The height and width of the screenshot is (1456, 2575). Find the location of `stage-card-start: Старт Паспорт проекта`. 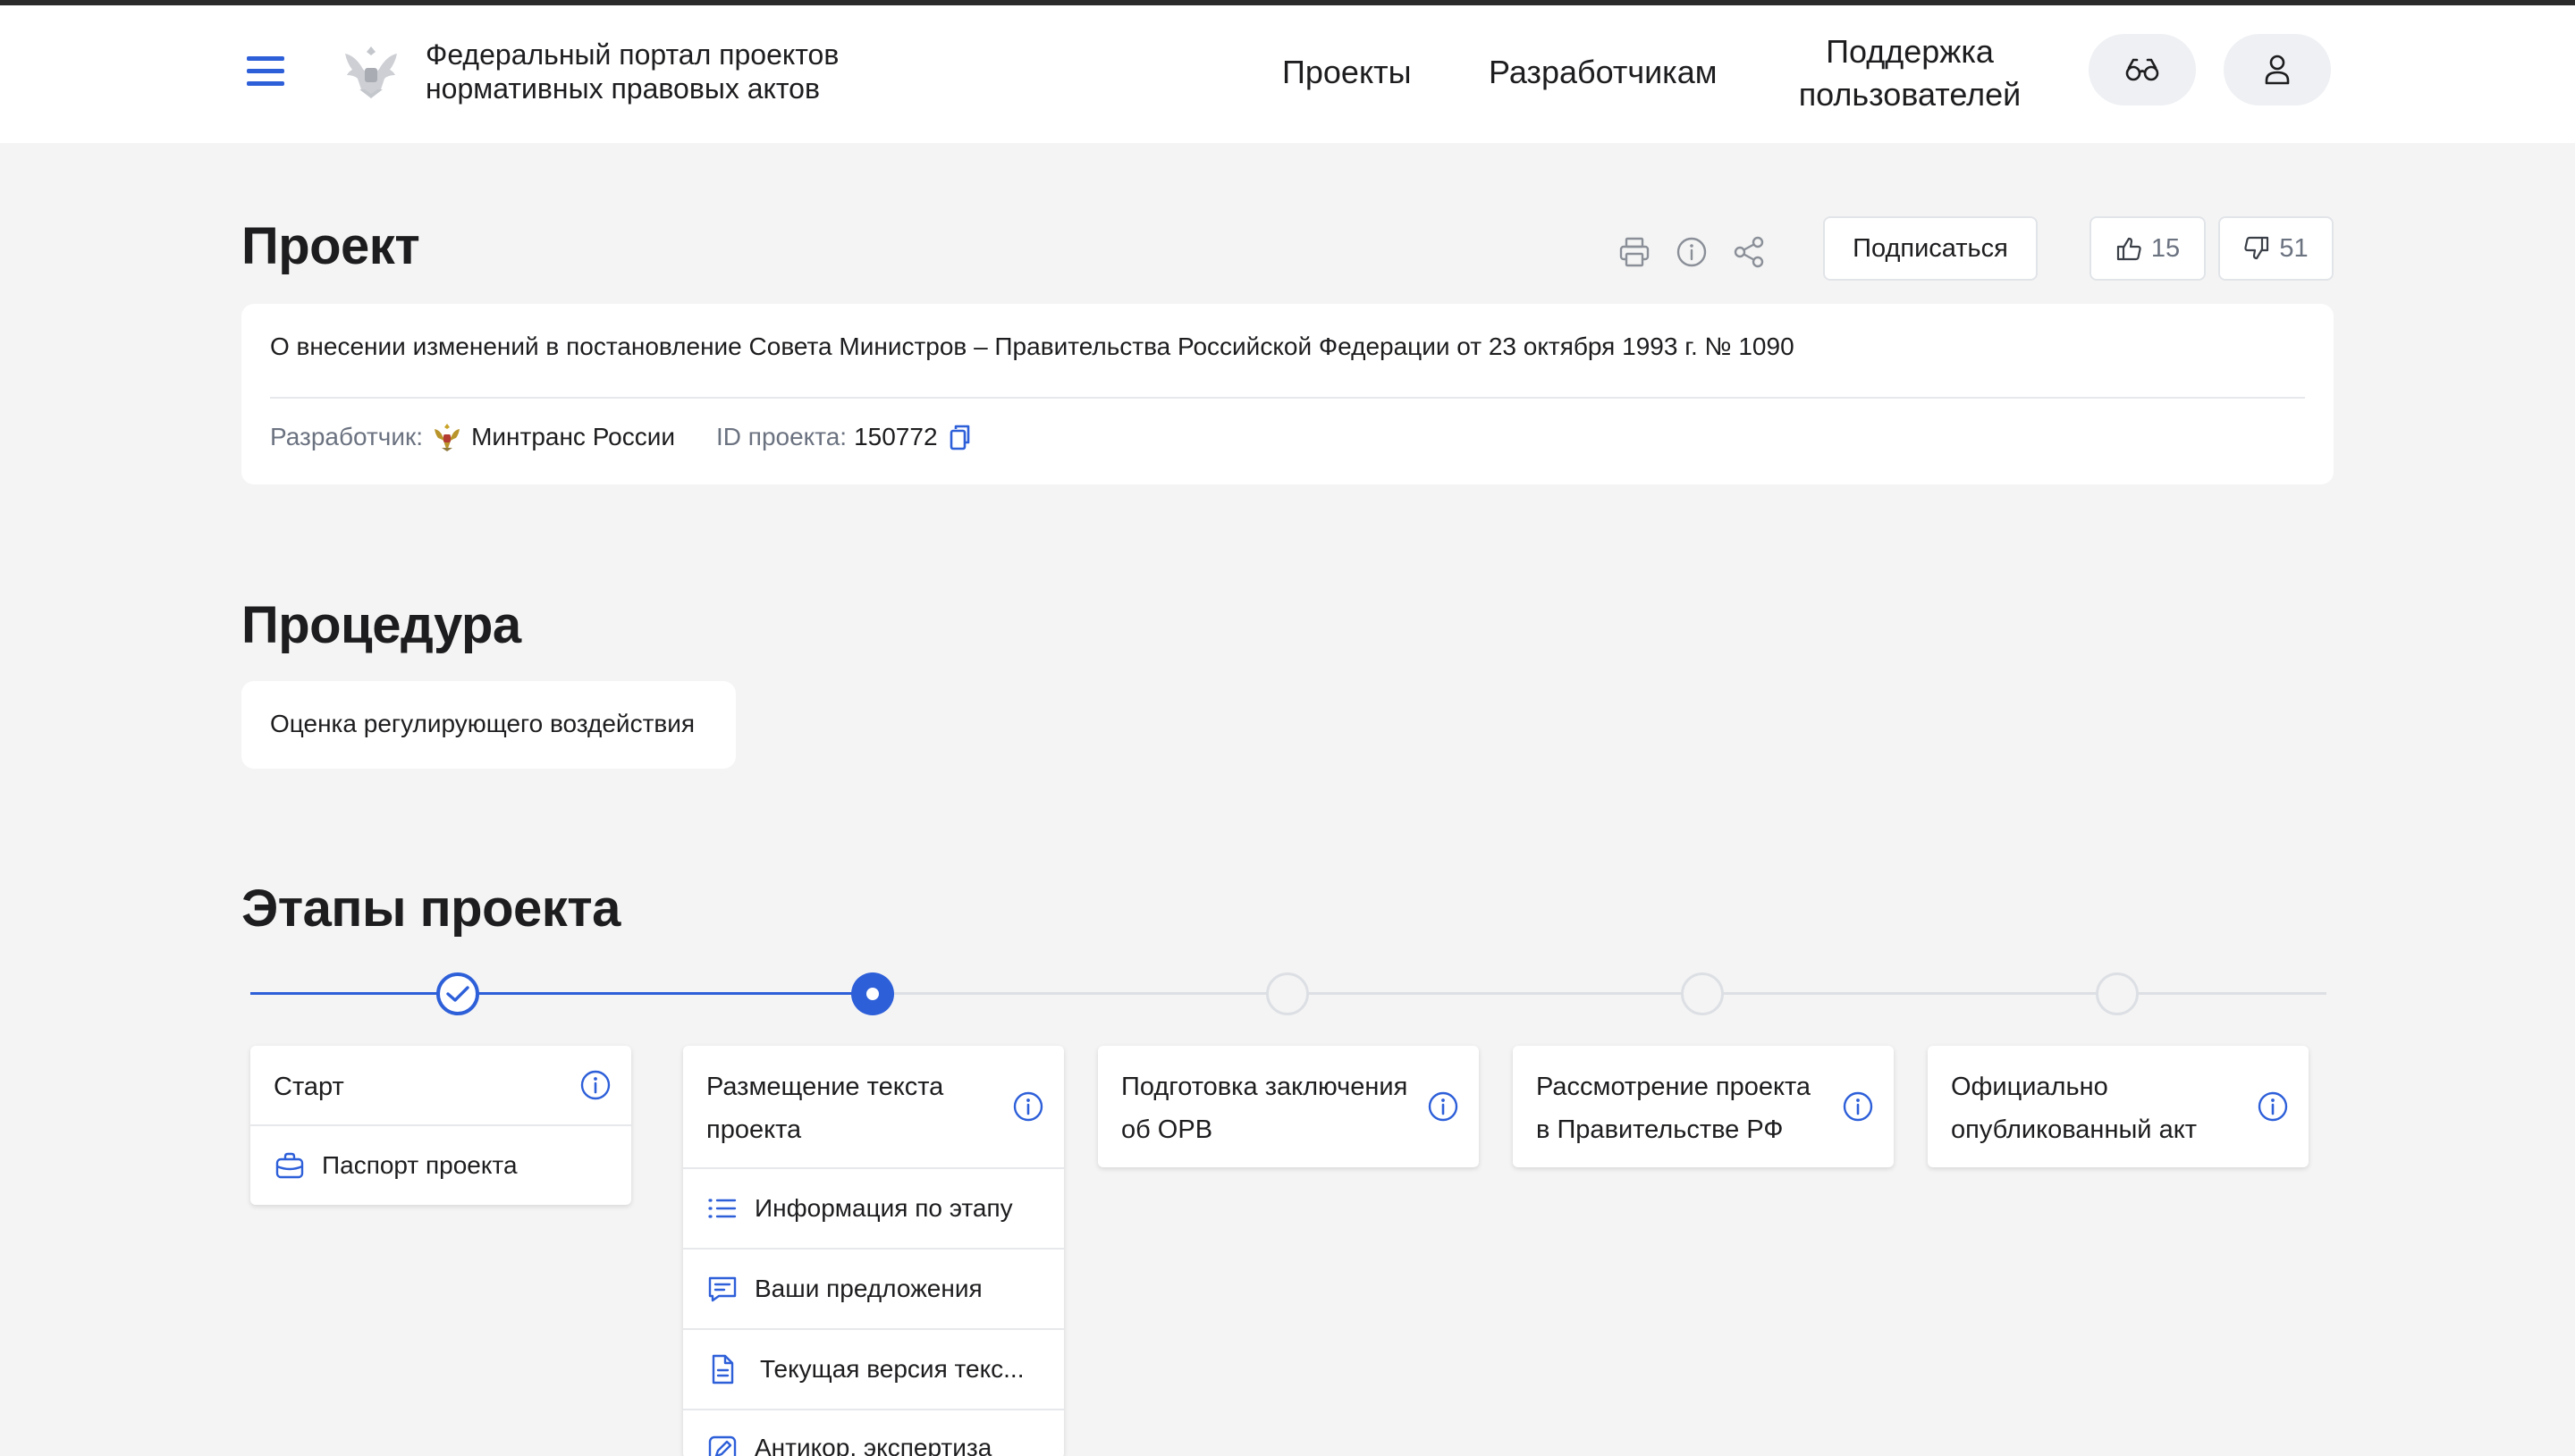

stage-card-start: Старт Паспорт проекта is located at coordinates (440, 1125).